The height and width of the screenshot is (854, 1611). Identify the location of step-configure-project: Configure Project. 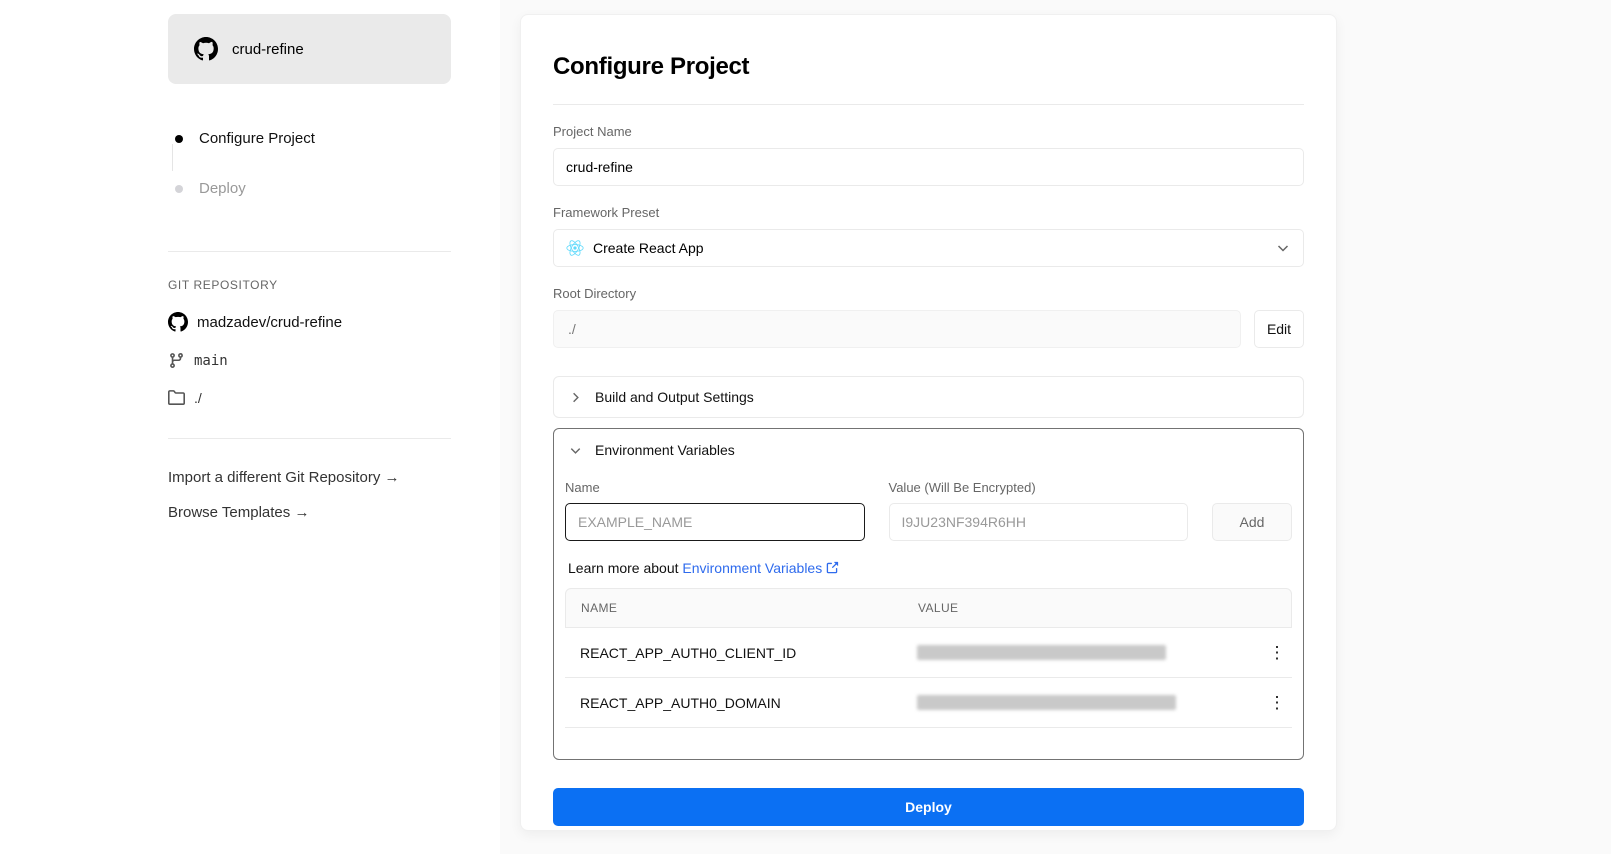
(313, 138).